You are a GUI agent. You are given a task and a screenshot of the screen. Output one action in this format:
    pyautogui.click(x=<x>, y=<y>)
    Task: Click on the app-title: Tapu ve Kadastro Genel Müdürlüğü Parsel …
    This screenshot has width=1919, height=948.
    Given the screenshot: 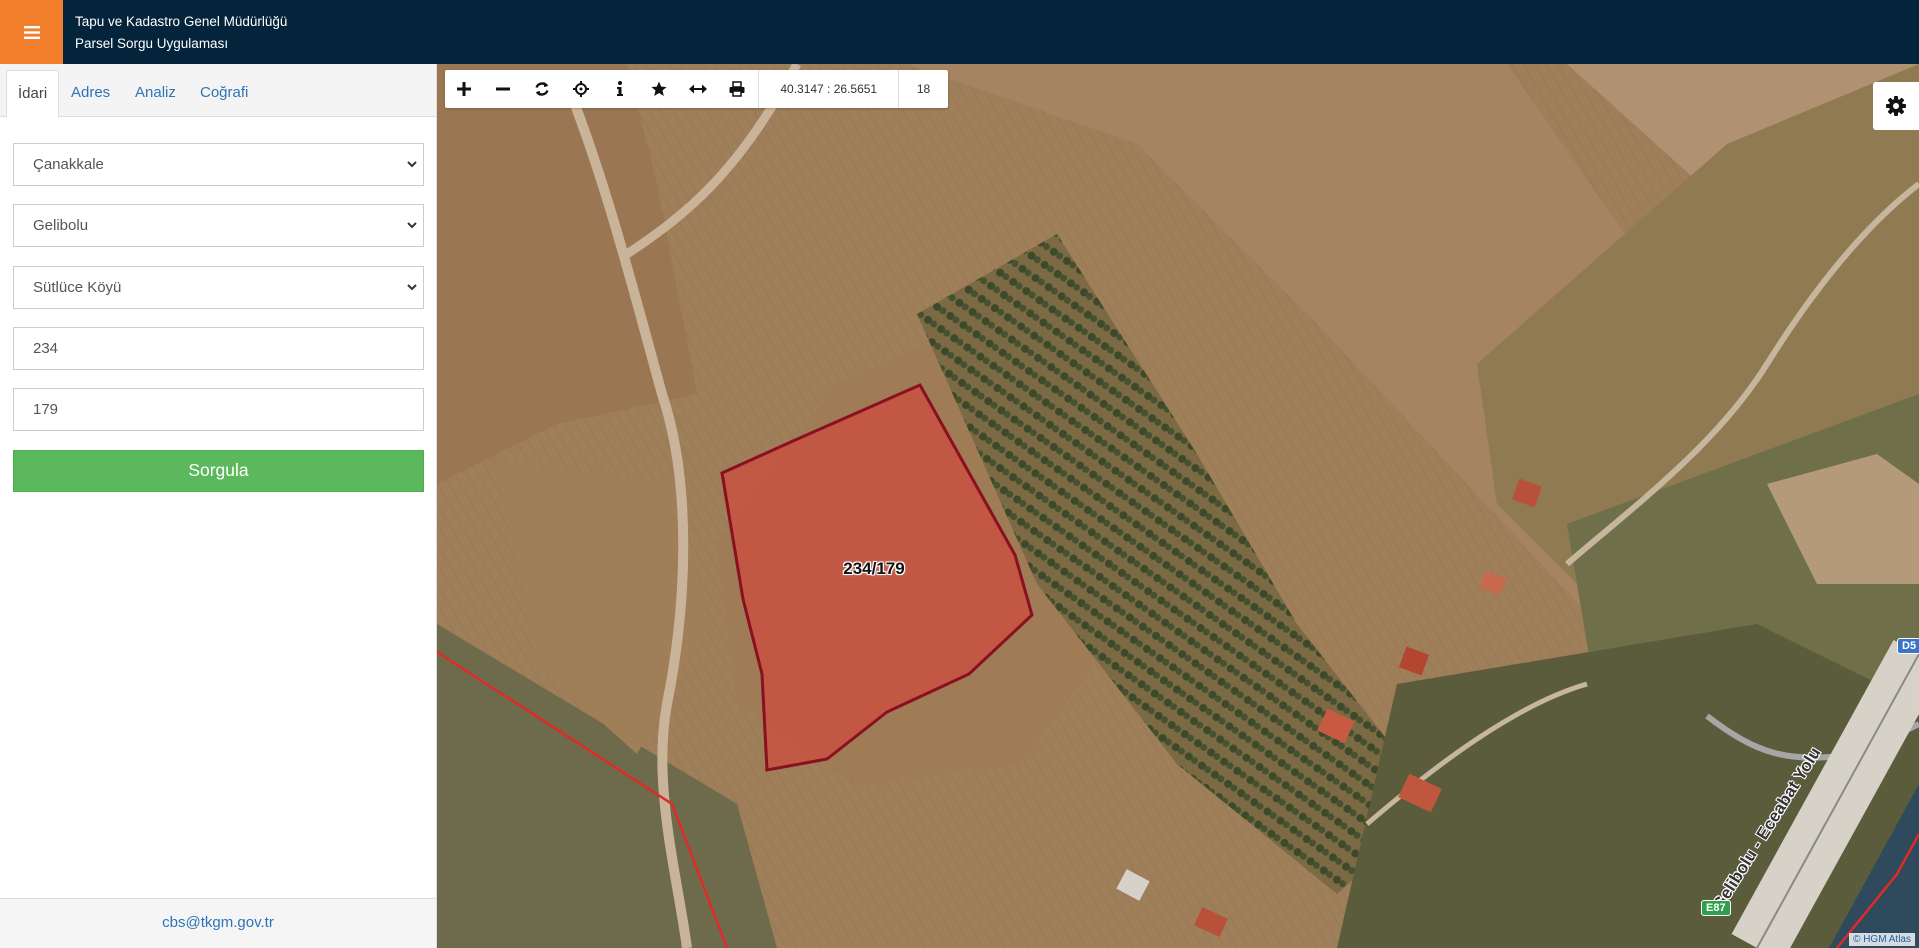 What is the action you would take?
    pyautogui.click(x=181, y=33)
    